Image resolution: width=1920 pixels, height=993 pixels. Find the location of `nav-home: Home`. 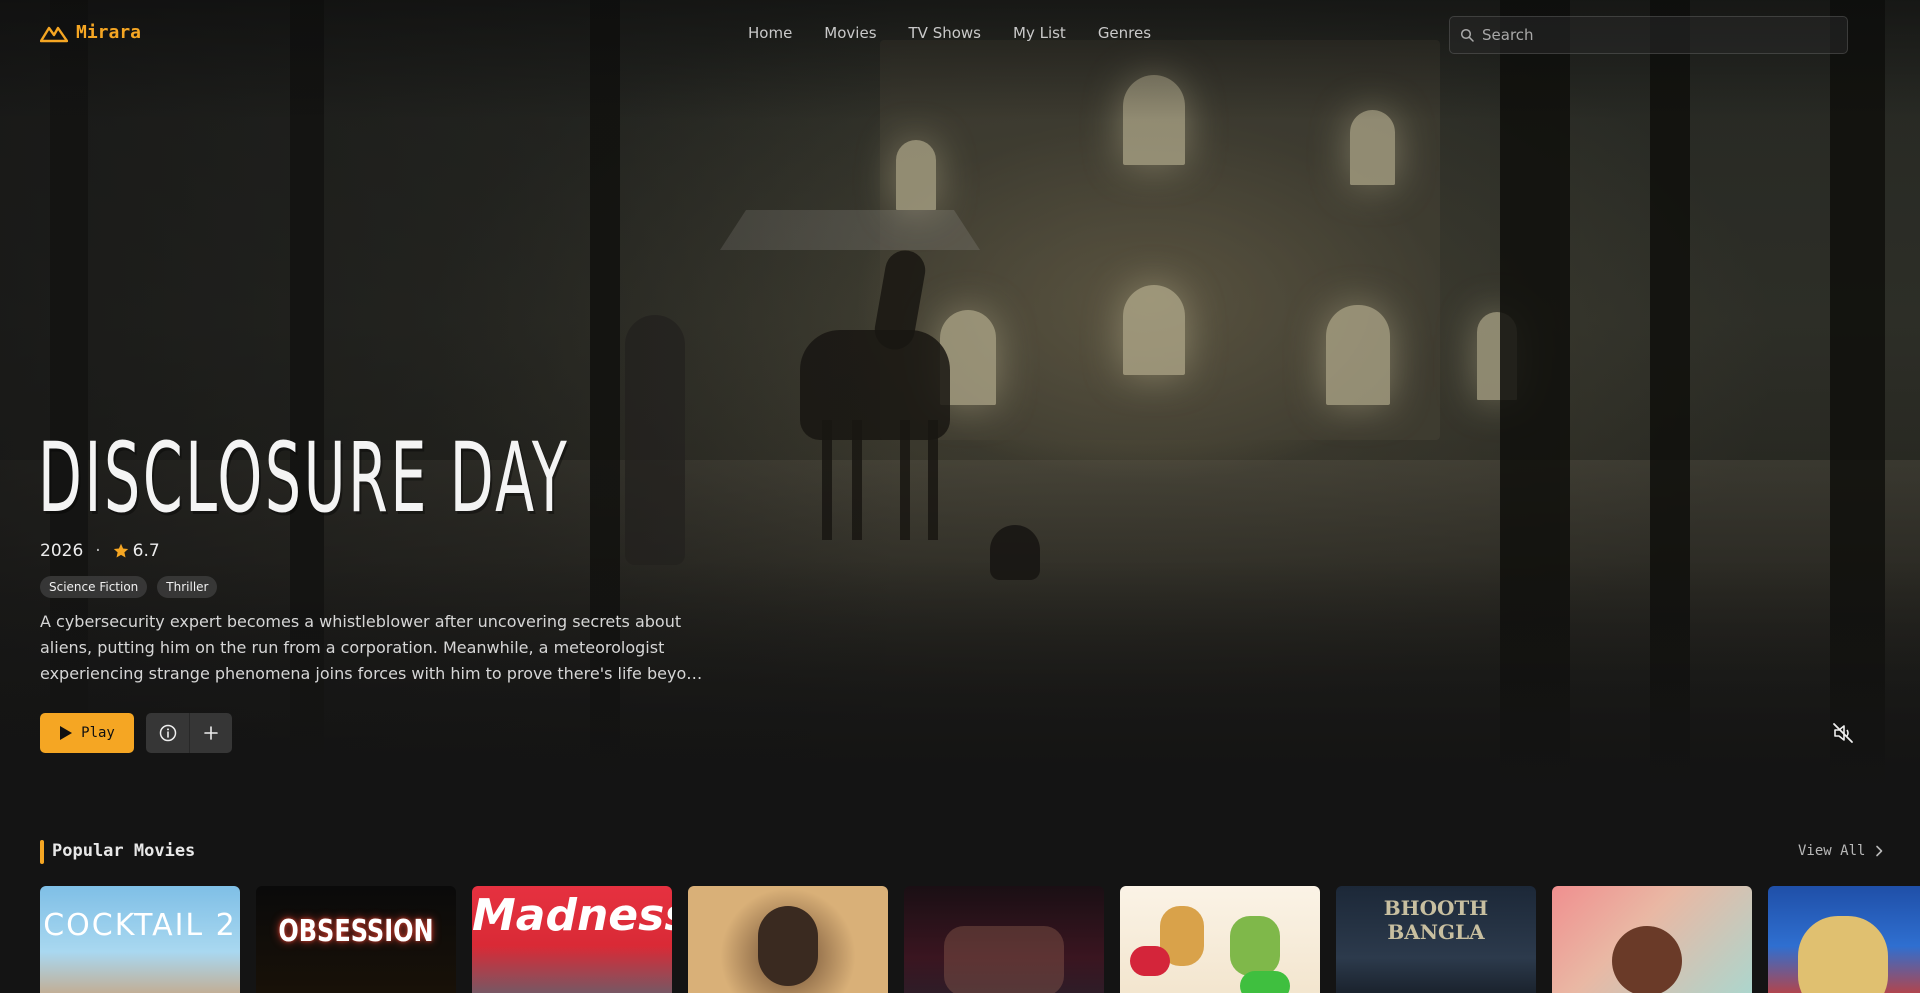

nav-home: Home is located at coordinates (770, 33).